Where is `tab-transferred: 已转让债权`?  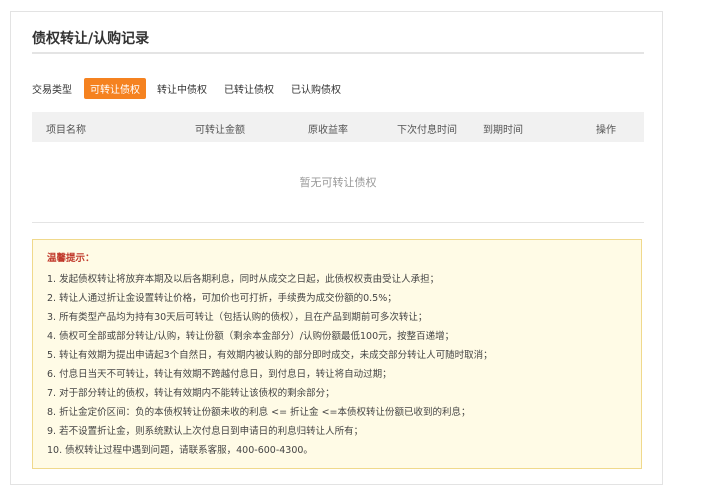
tab-transferred: 已转让债权 is located at coordinates (249, 88).